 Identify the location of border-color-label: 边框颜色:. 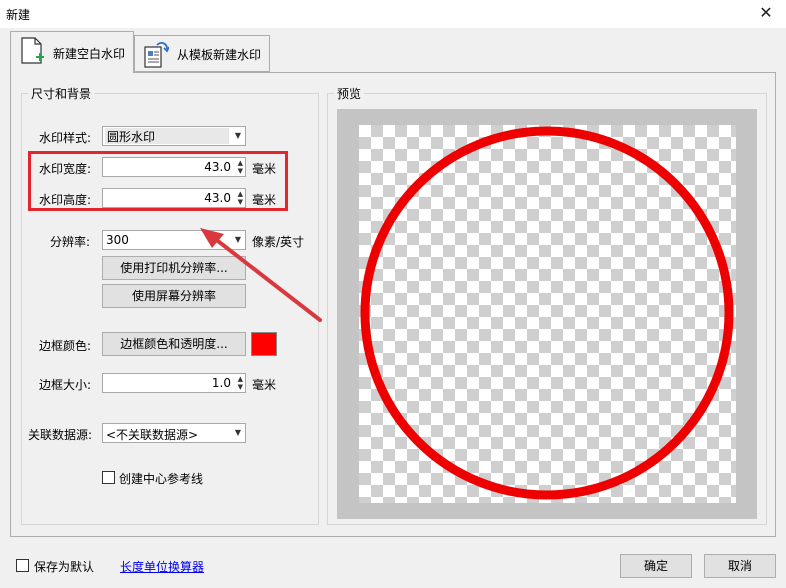
(65, 346).